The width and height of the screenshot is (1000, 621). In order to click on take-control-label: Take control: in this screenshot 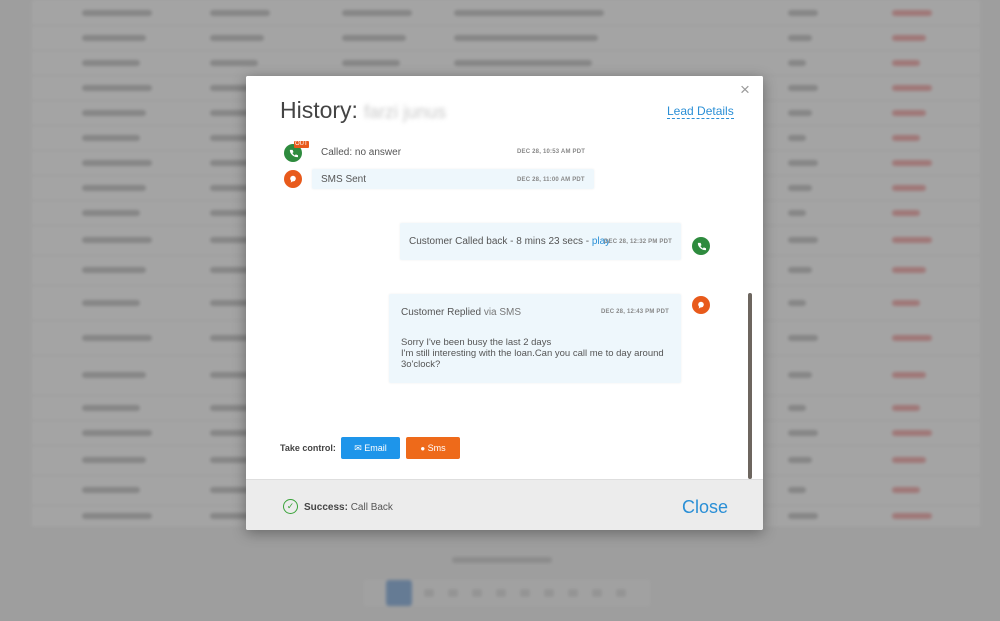, I will do `click(308, 448)`.